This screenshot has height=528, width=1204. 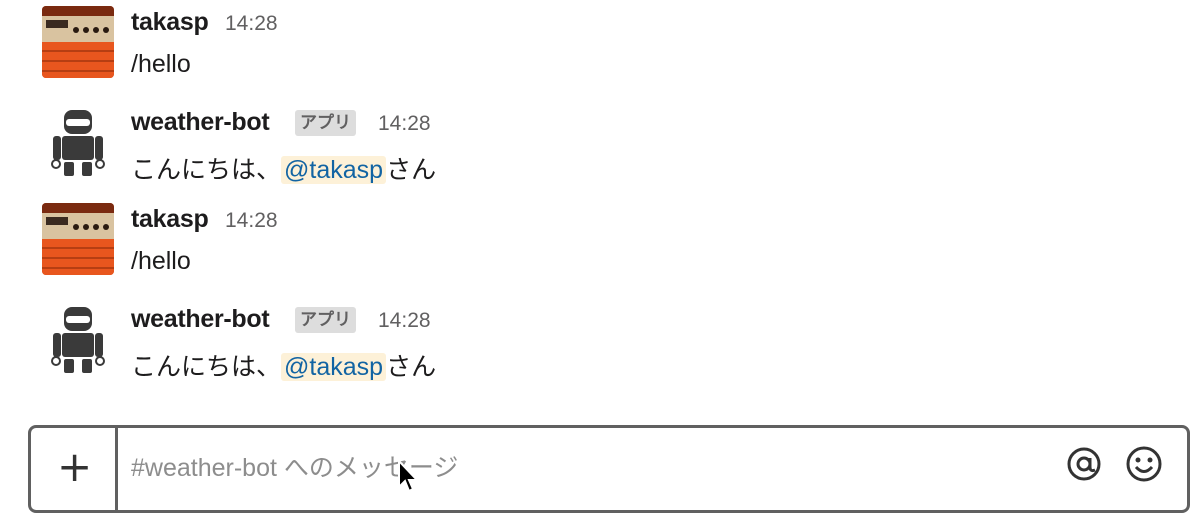 I want to click on mention-button, so click(x=1084, y=464).